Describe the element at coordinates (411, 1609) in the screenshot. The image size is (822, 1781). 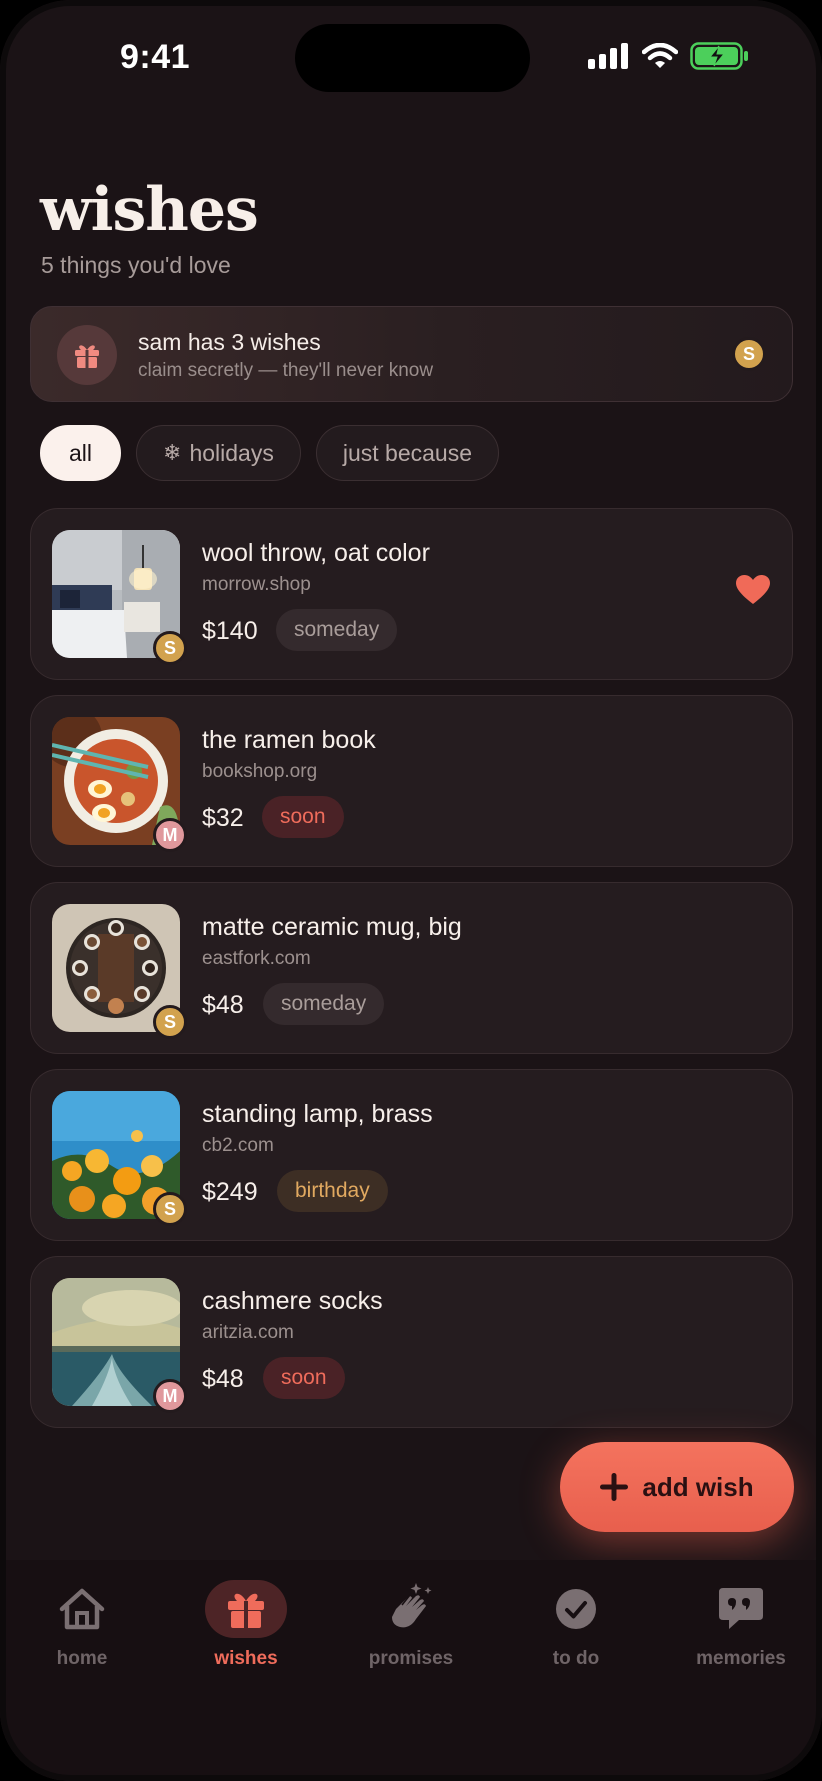
I see `clapping-hands-icon` at that location.